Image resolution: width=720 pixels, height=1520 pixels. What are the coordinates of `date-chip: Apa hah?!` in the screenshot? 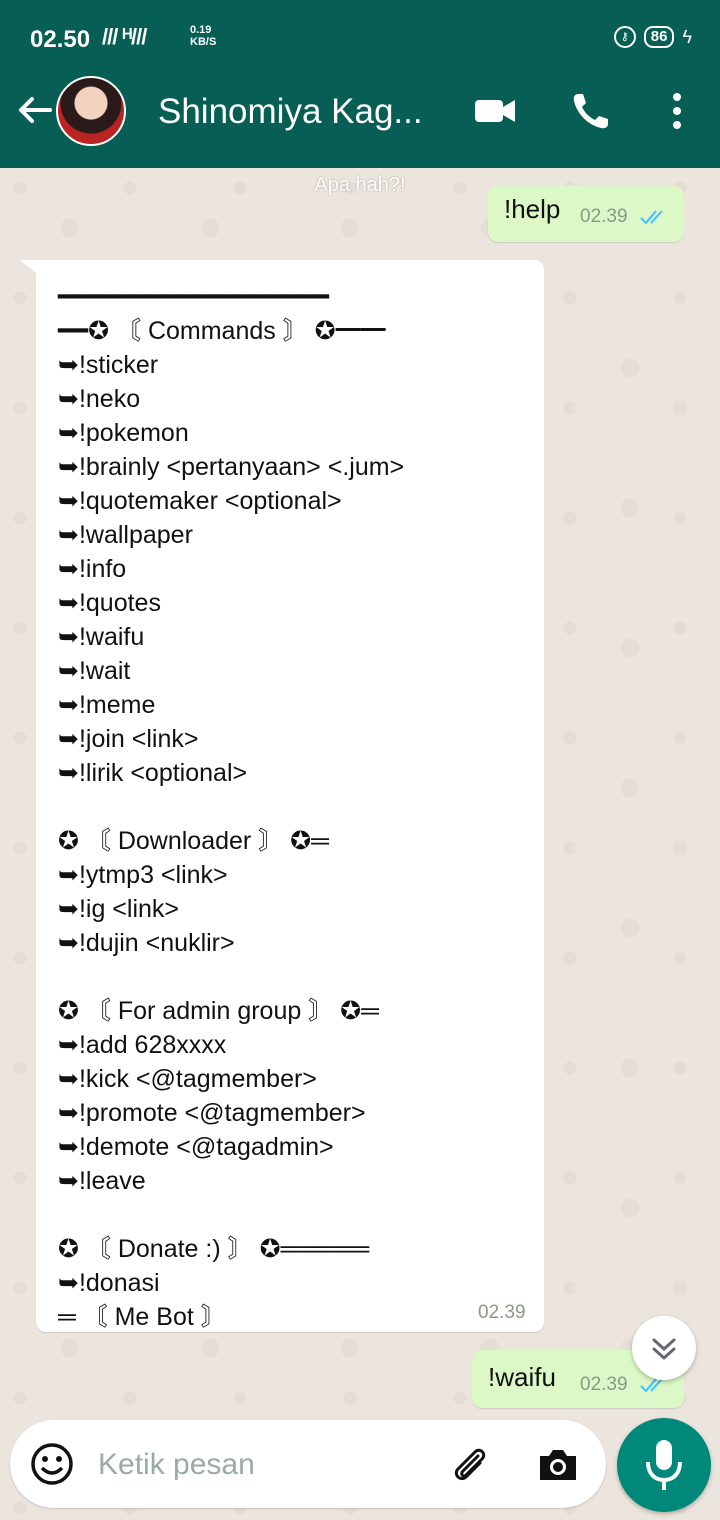 It's located at (360, 185).